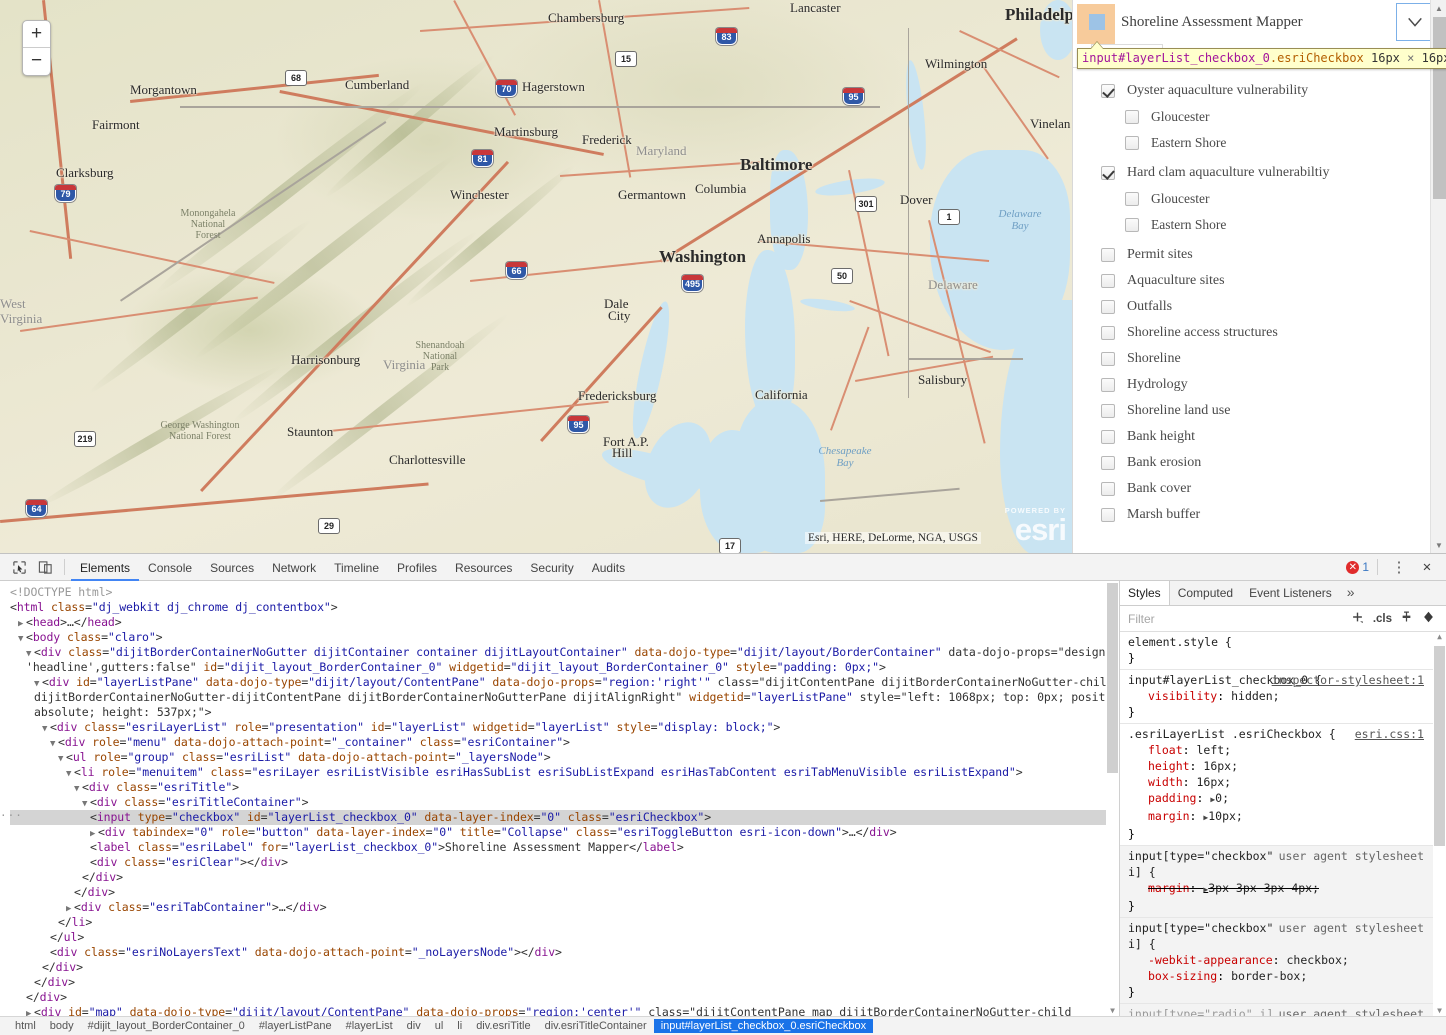 The width and height of the screenshot is (1446, 1035). I want to click on devtools-tab-timeline: Timeline, so click(356, 567).